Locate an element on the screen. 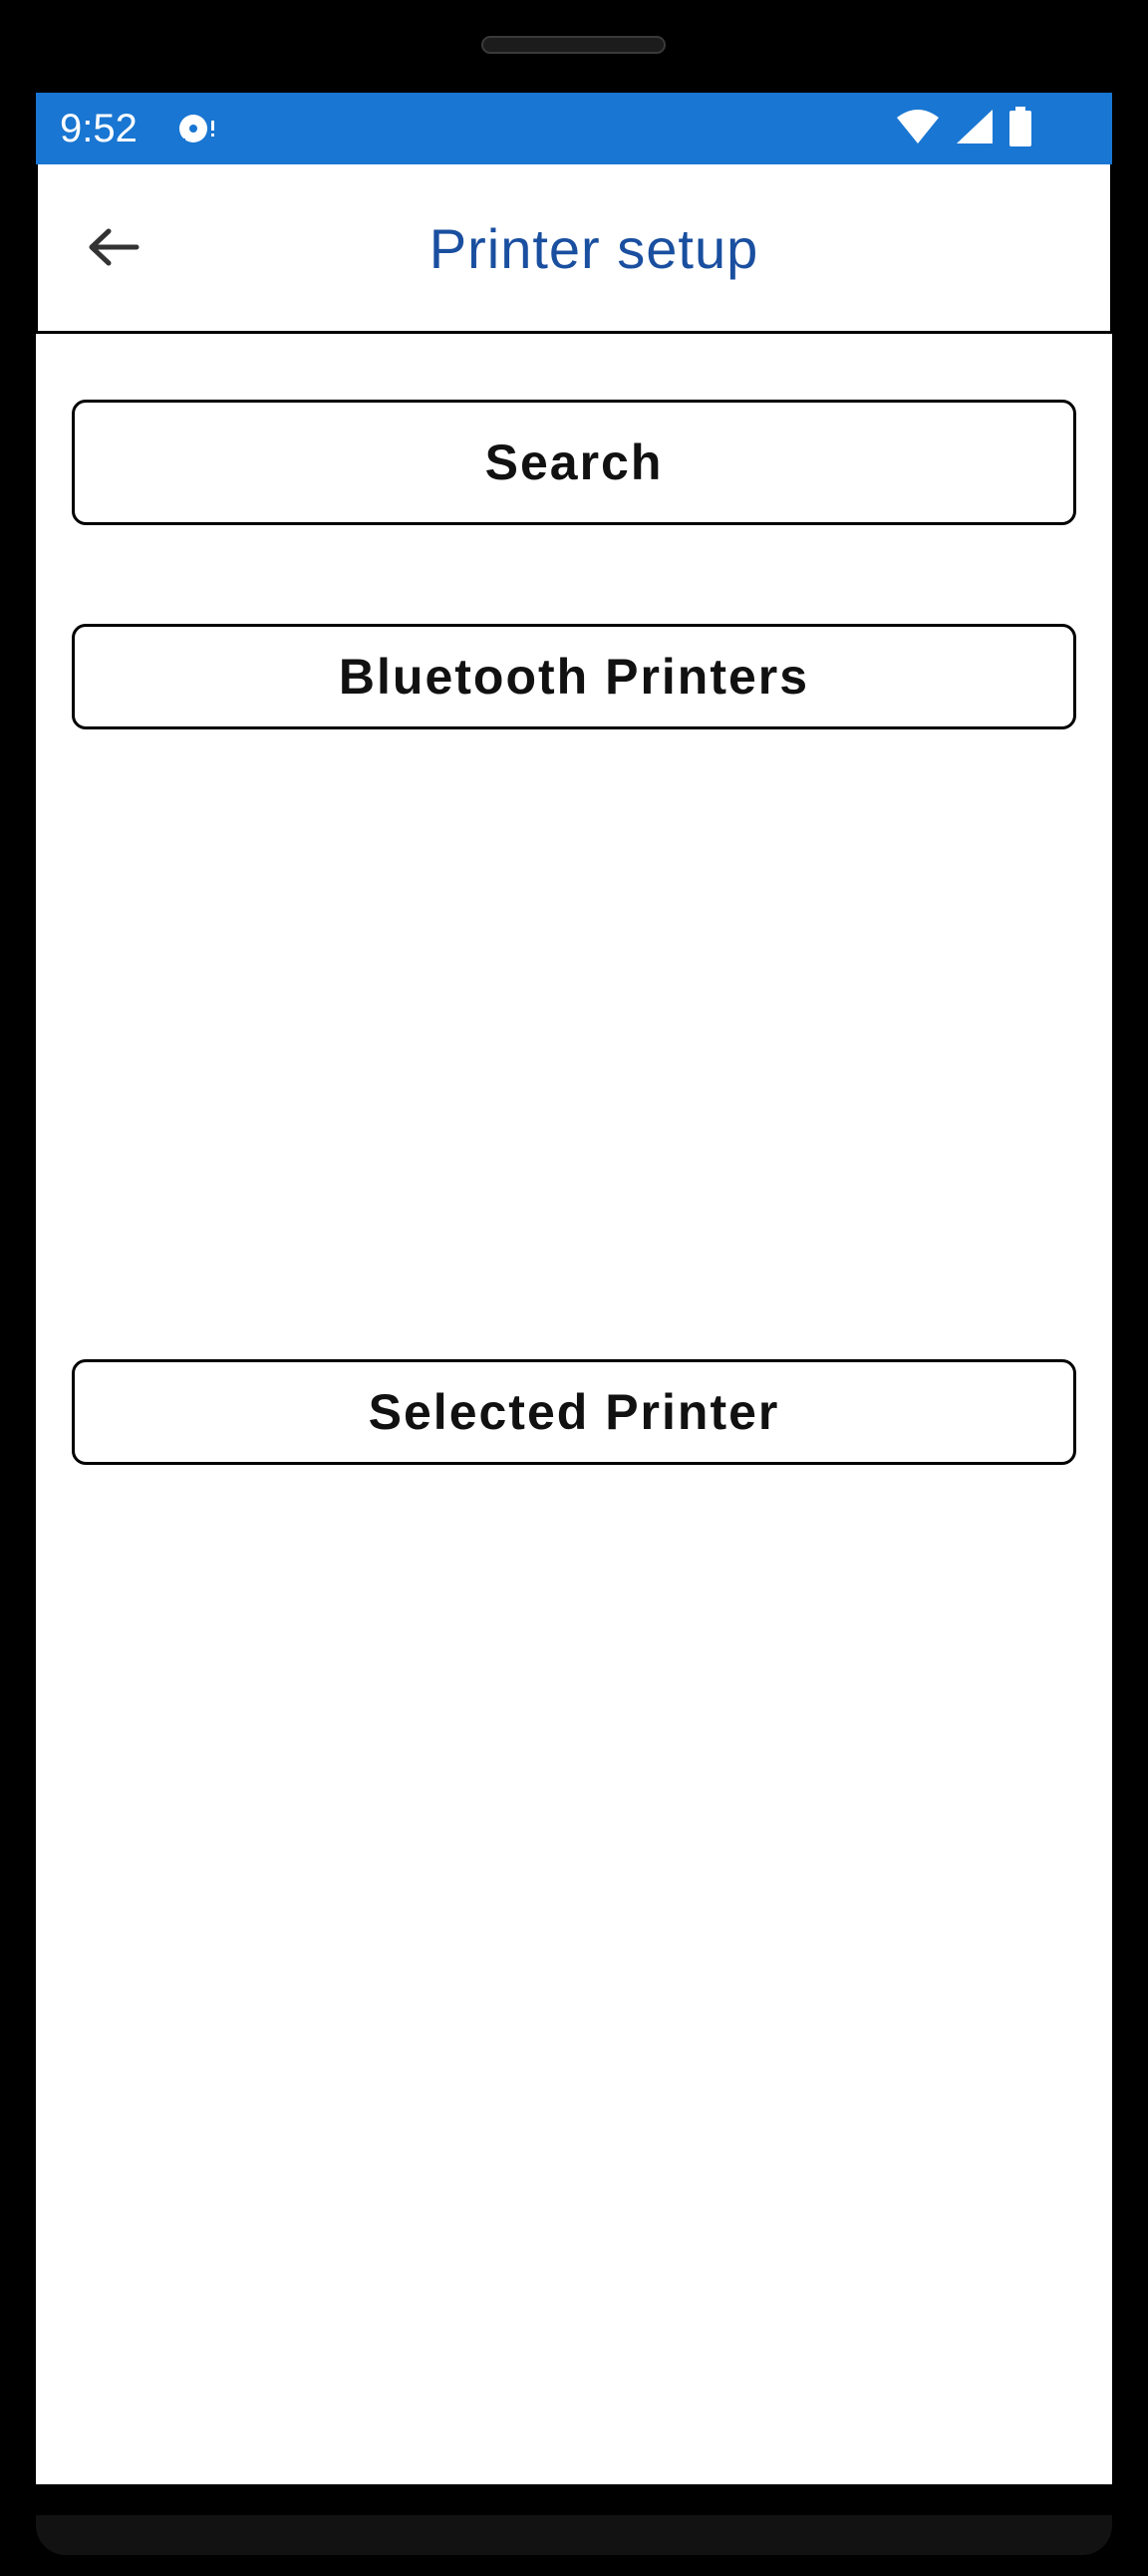 This screenshot has width=1148, height=2576. selected-printer-button: Selected Printer is located at coordinates (574, 1412).